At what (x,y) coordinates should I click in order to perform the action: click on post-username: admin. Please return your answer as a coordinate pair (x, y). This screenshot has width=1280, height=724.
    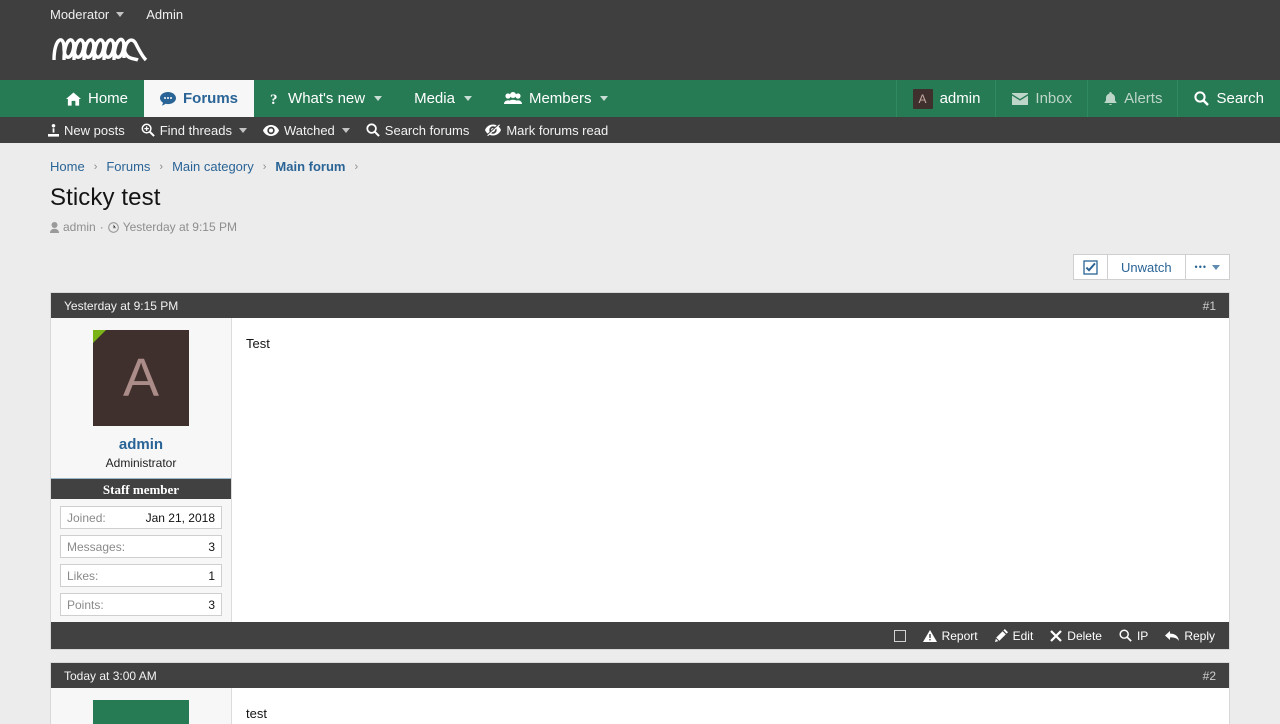
    Looking at the image, I should click on (141, 444).